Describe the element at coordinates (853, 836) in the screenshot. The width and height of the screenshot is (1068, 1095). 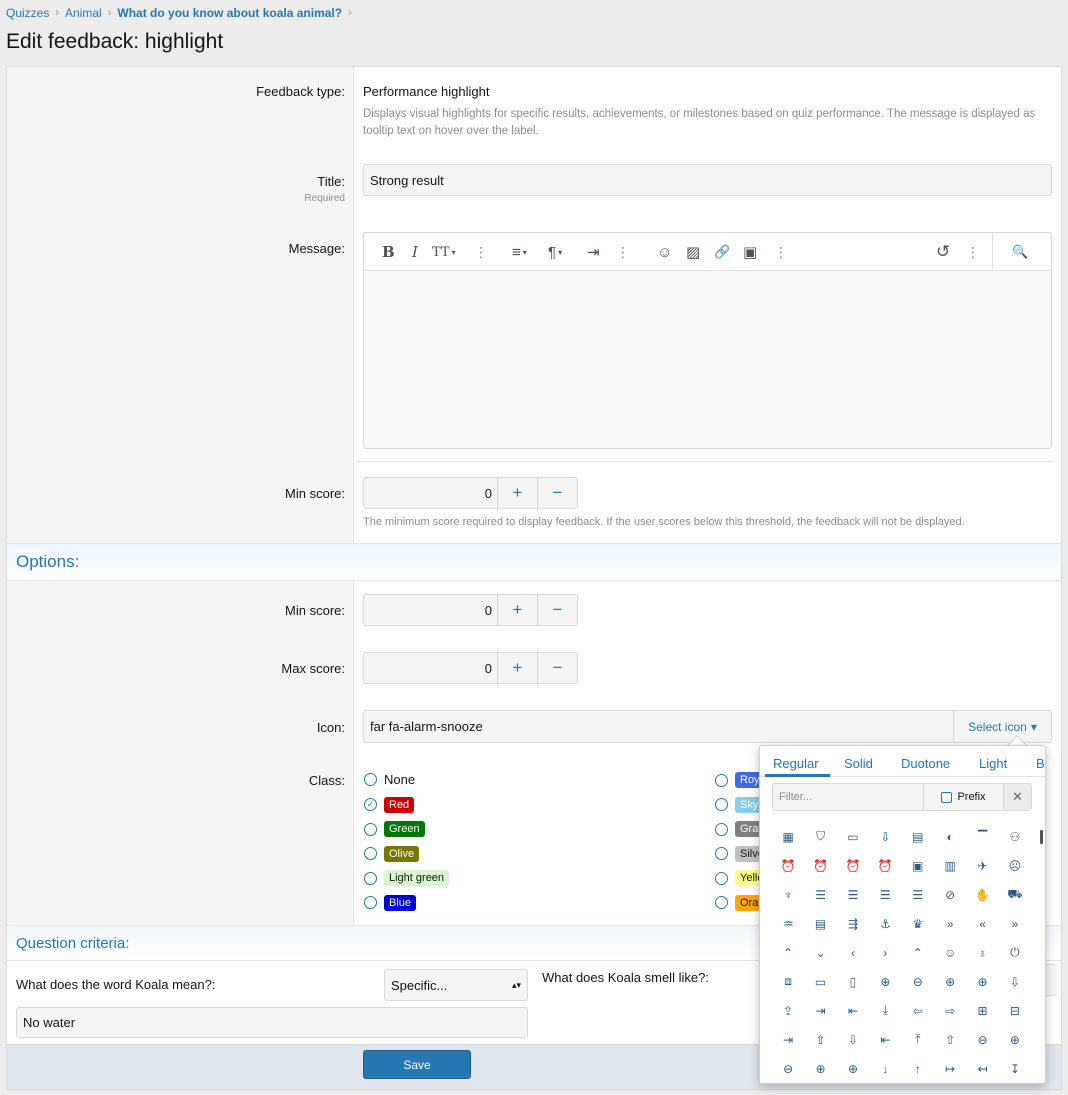
I see `icon-choice-icon: ▭` at that location.